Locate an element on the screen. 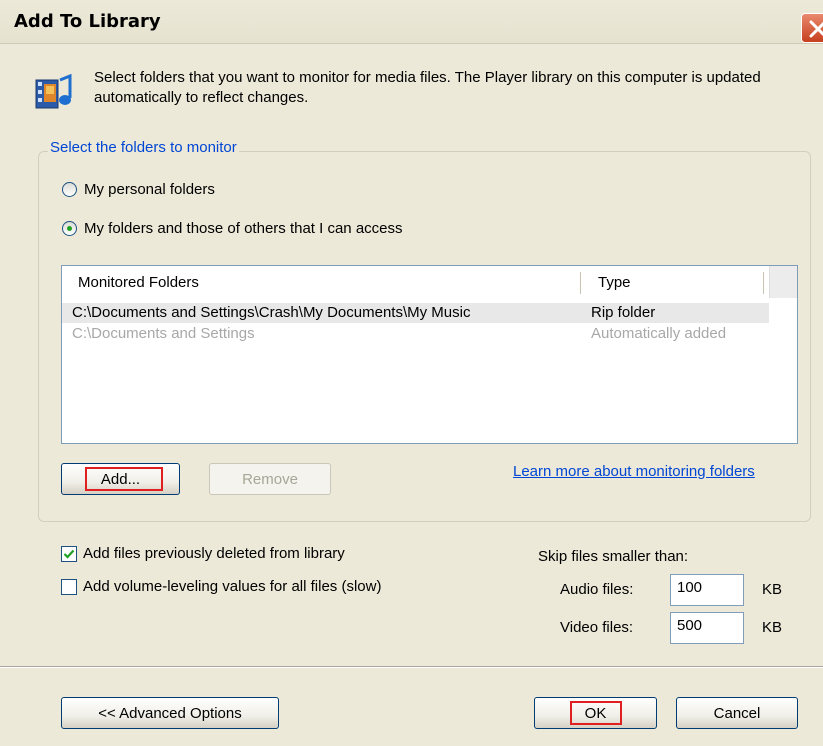  remove-folder-button: Remove is located at coordinates (270, 479).